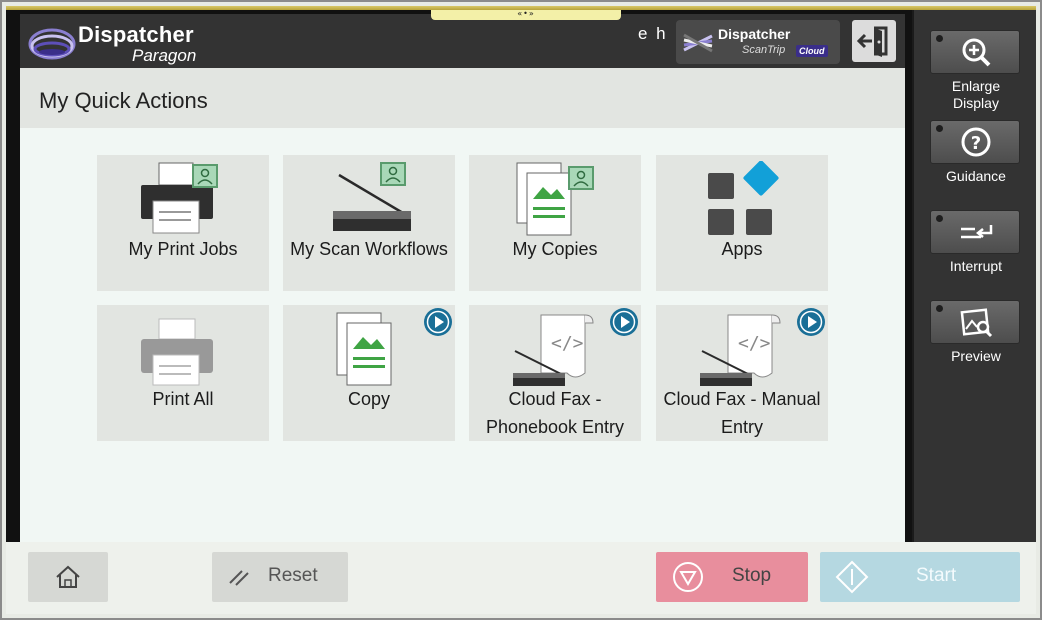 This screenshot has width=1042, height=620. I want to click on start-button: Start, so click(920, 577).